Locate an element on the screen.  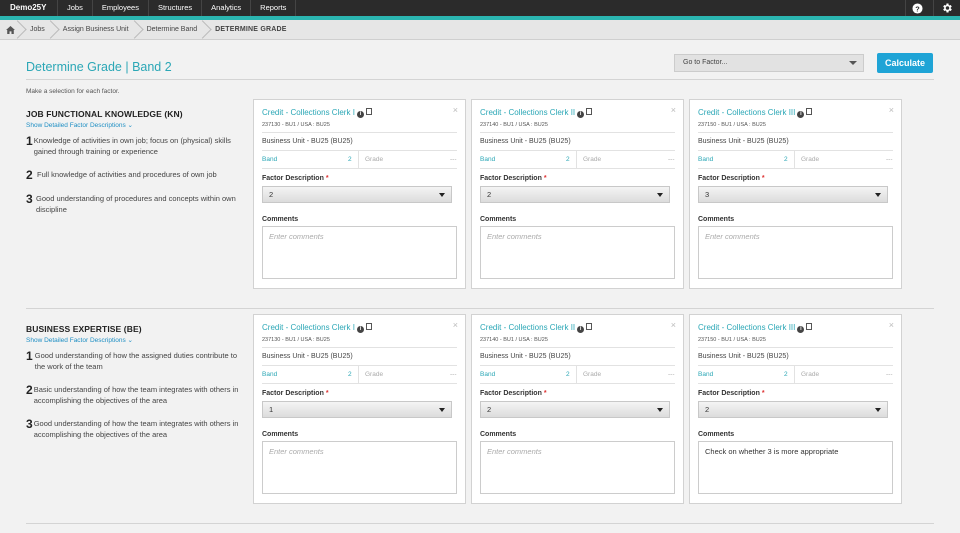
home-icon is located at coordinates (10, 29).